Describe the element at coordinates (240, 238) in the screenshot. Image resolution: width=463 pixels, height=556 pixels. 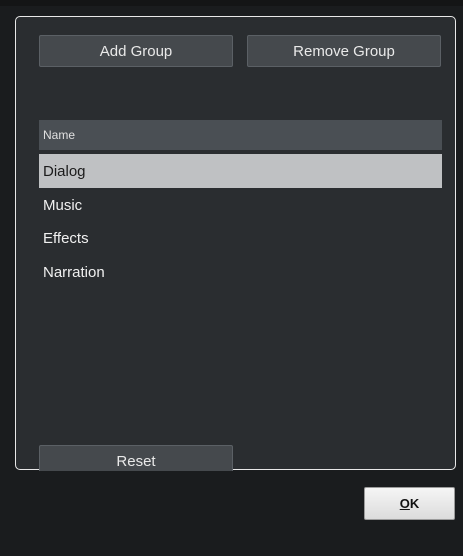
I see `list-item-effects: Effects` at that location.